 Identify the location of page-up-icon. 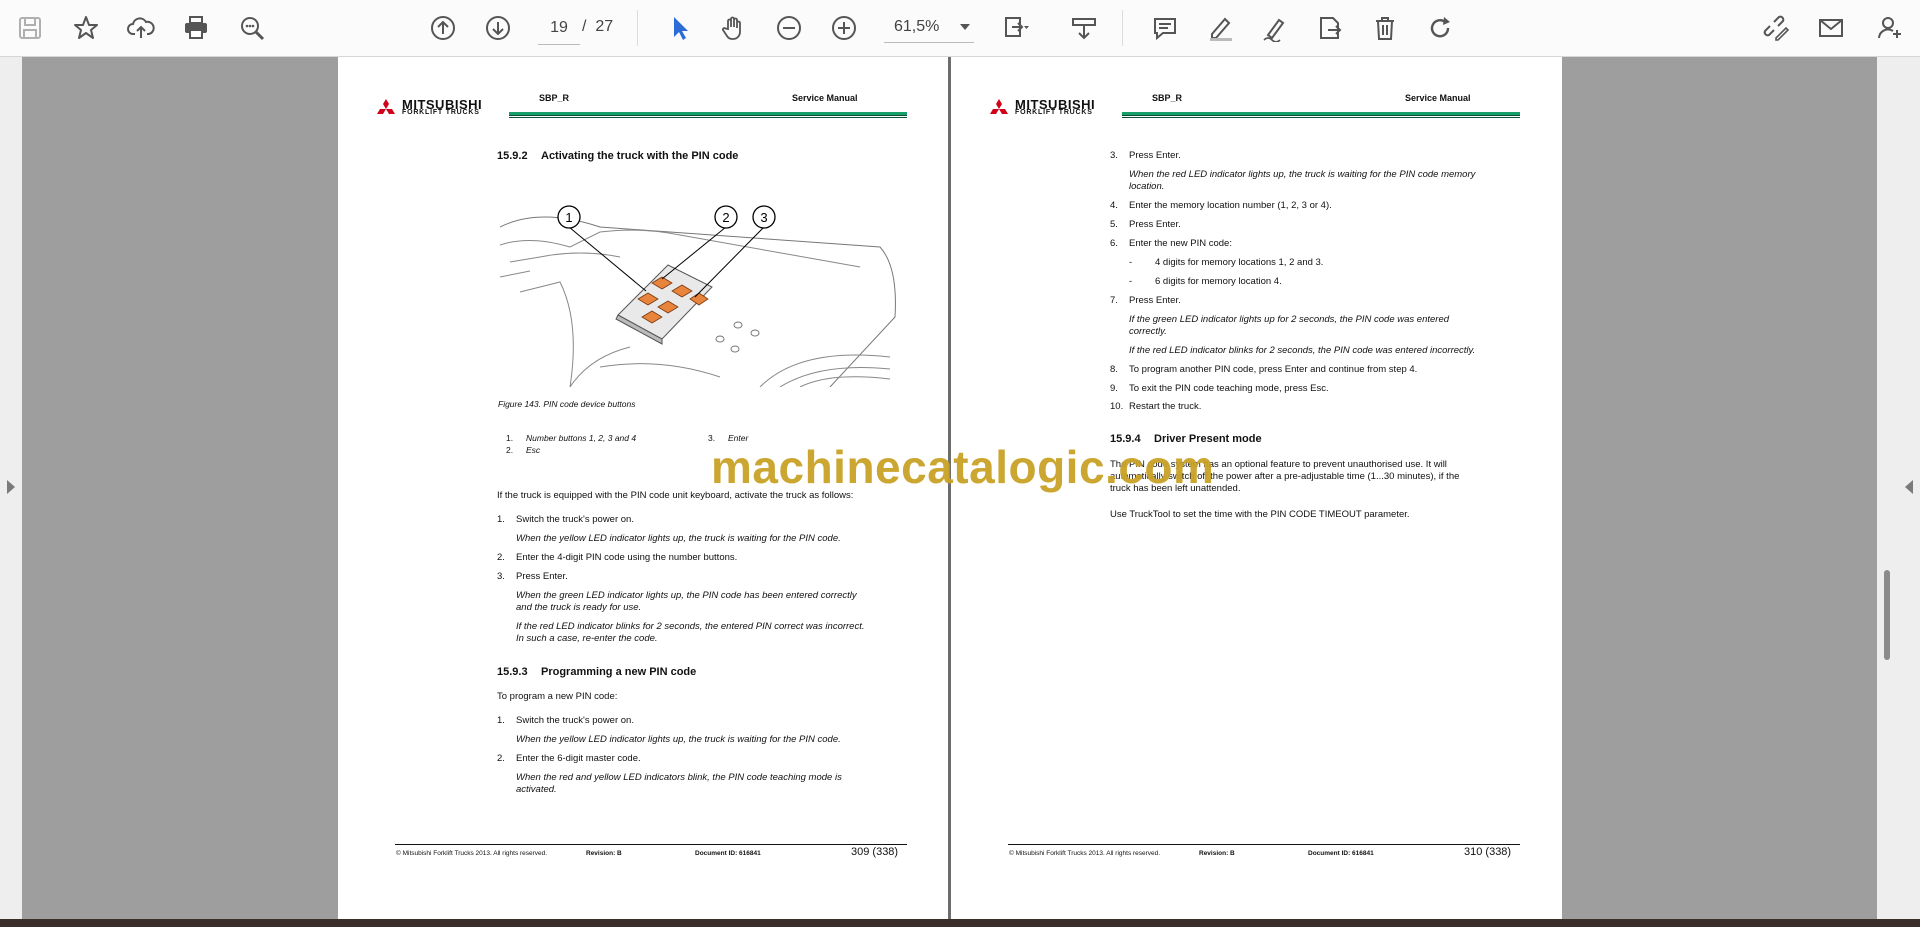
(443, 28).